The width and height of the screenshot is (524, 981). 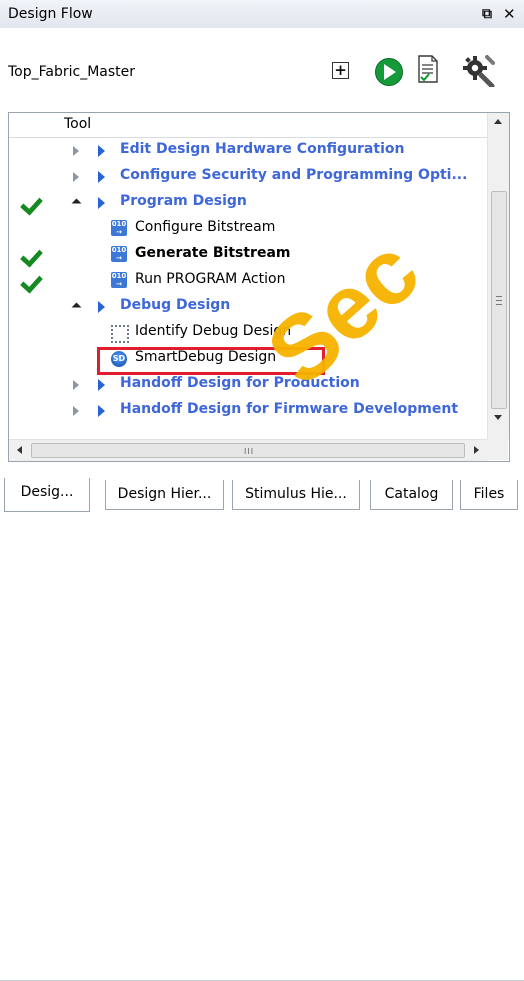 What do you see at coordinates (262, 149) in the screenshot?
I see `category-label: Edit Design Hardware Configuration` at bounding box center [262, 149].